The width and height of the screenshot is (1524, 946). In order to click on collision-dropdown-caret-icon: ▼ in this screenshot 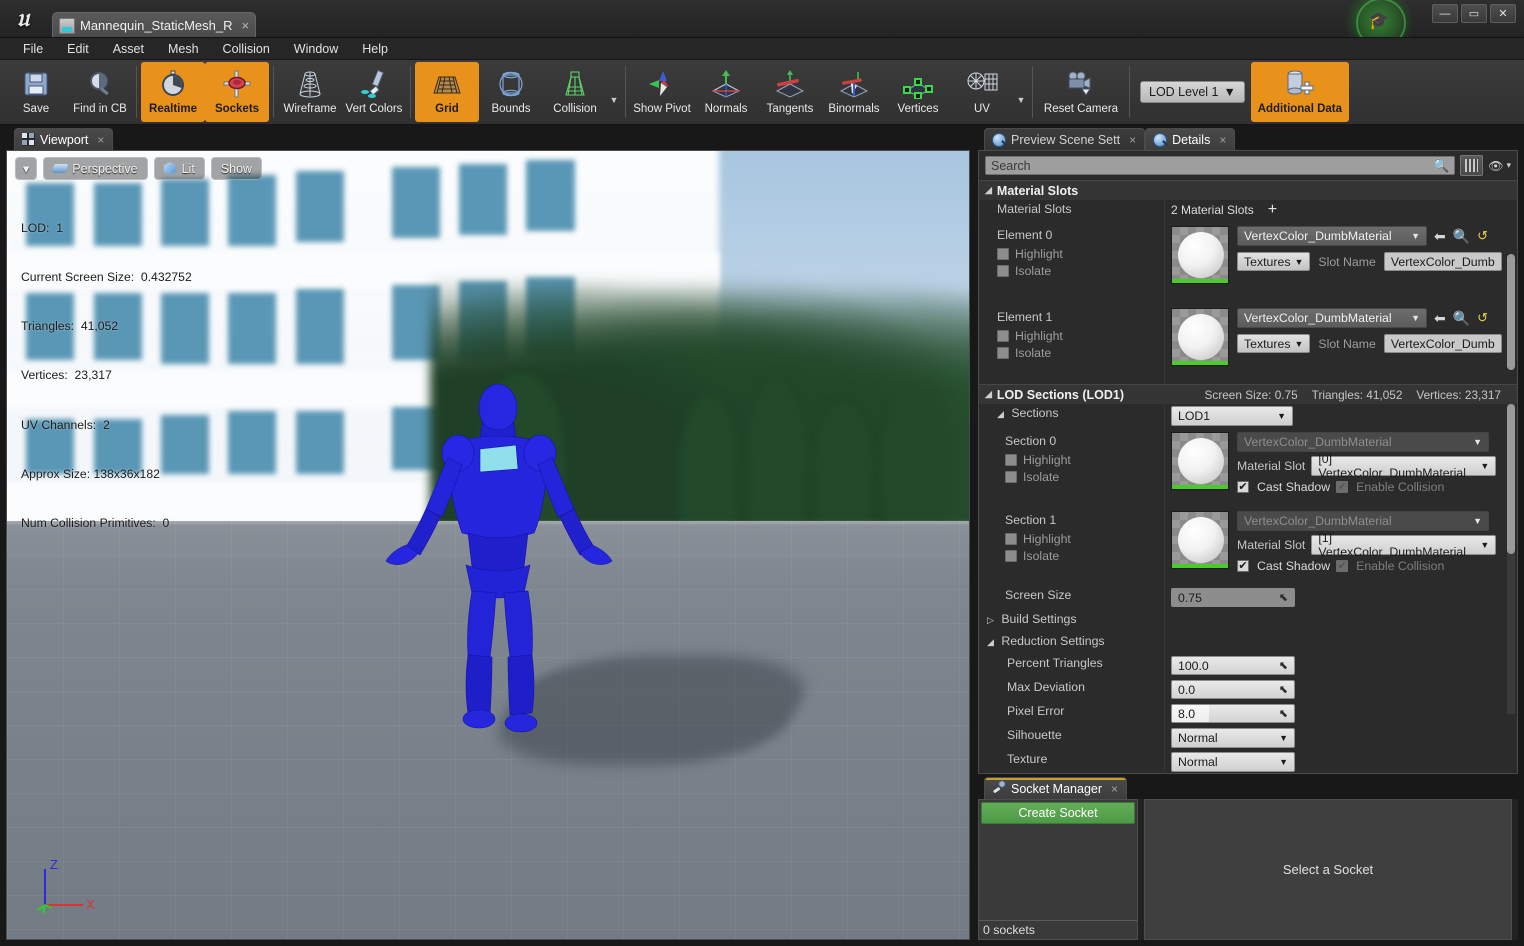, I will do `click(614, 92)`.